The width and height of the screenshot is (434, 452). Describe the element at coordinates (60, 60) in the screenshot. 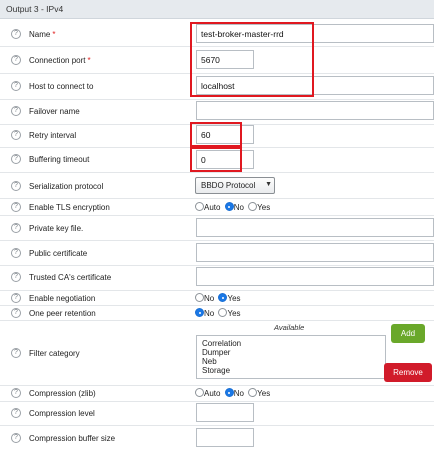

I see `connection-port-label: Connection port *` at that location.